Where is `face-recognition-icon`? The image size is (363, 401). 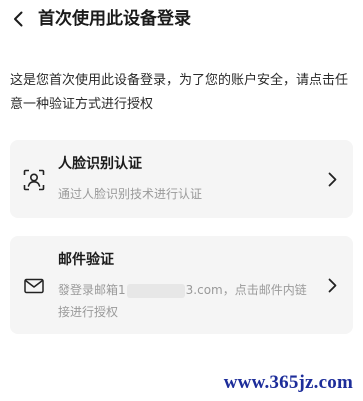 face-recognition-icon is located at coordinates (34, 180).